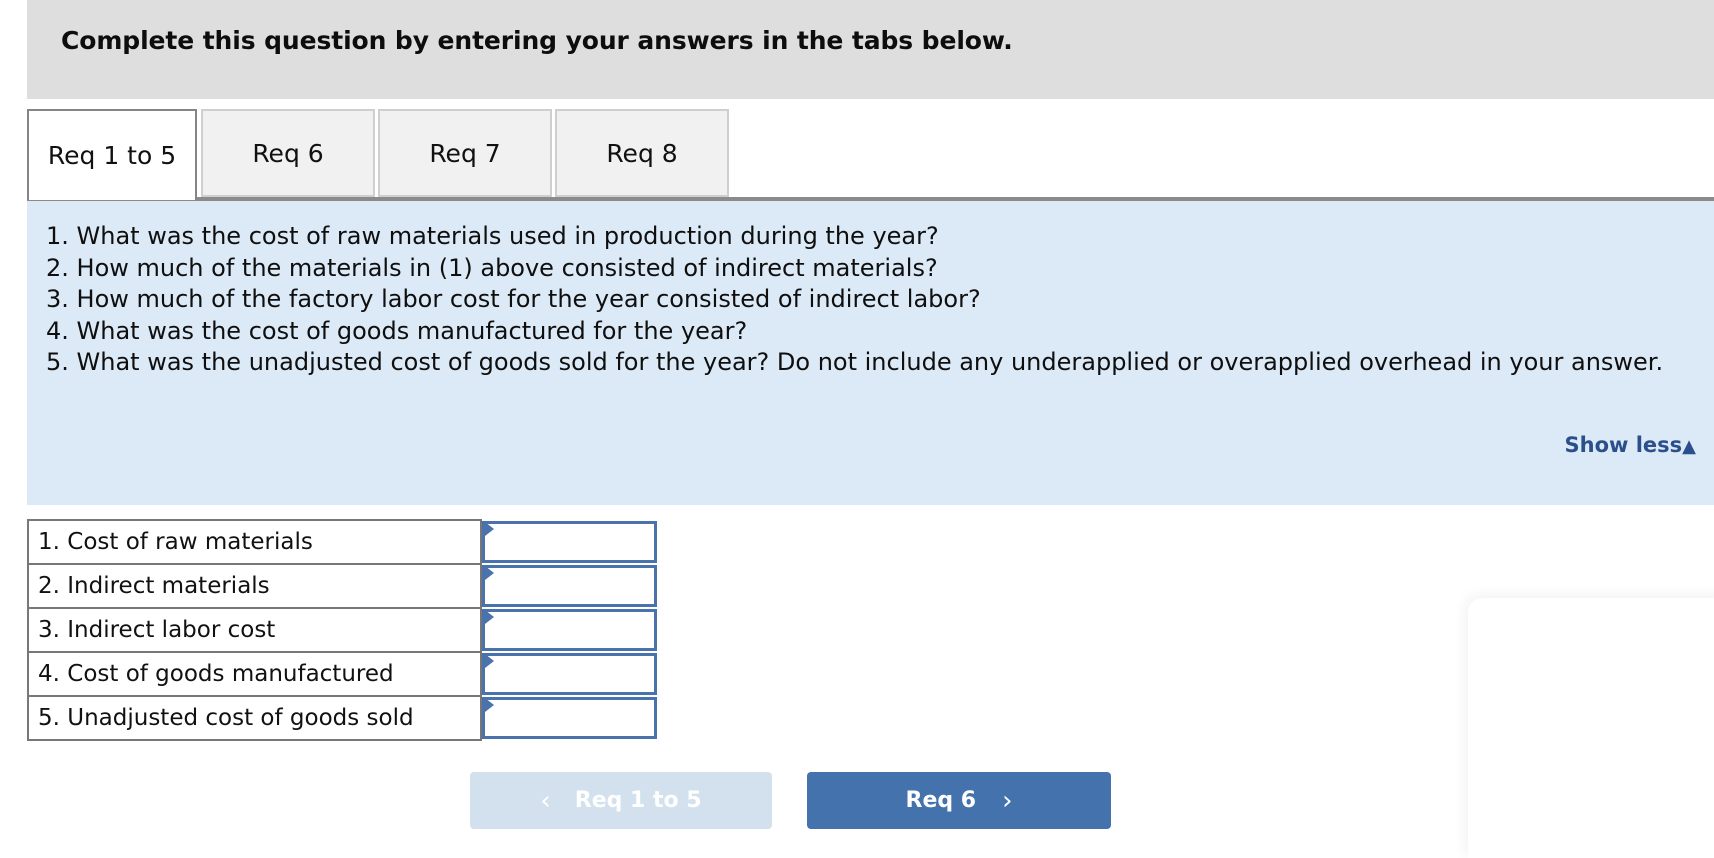 This screenshot has width=1714, height=858. I want to click on table-row: 2. Indirect materials, so click(342, 586).